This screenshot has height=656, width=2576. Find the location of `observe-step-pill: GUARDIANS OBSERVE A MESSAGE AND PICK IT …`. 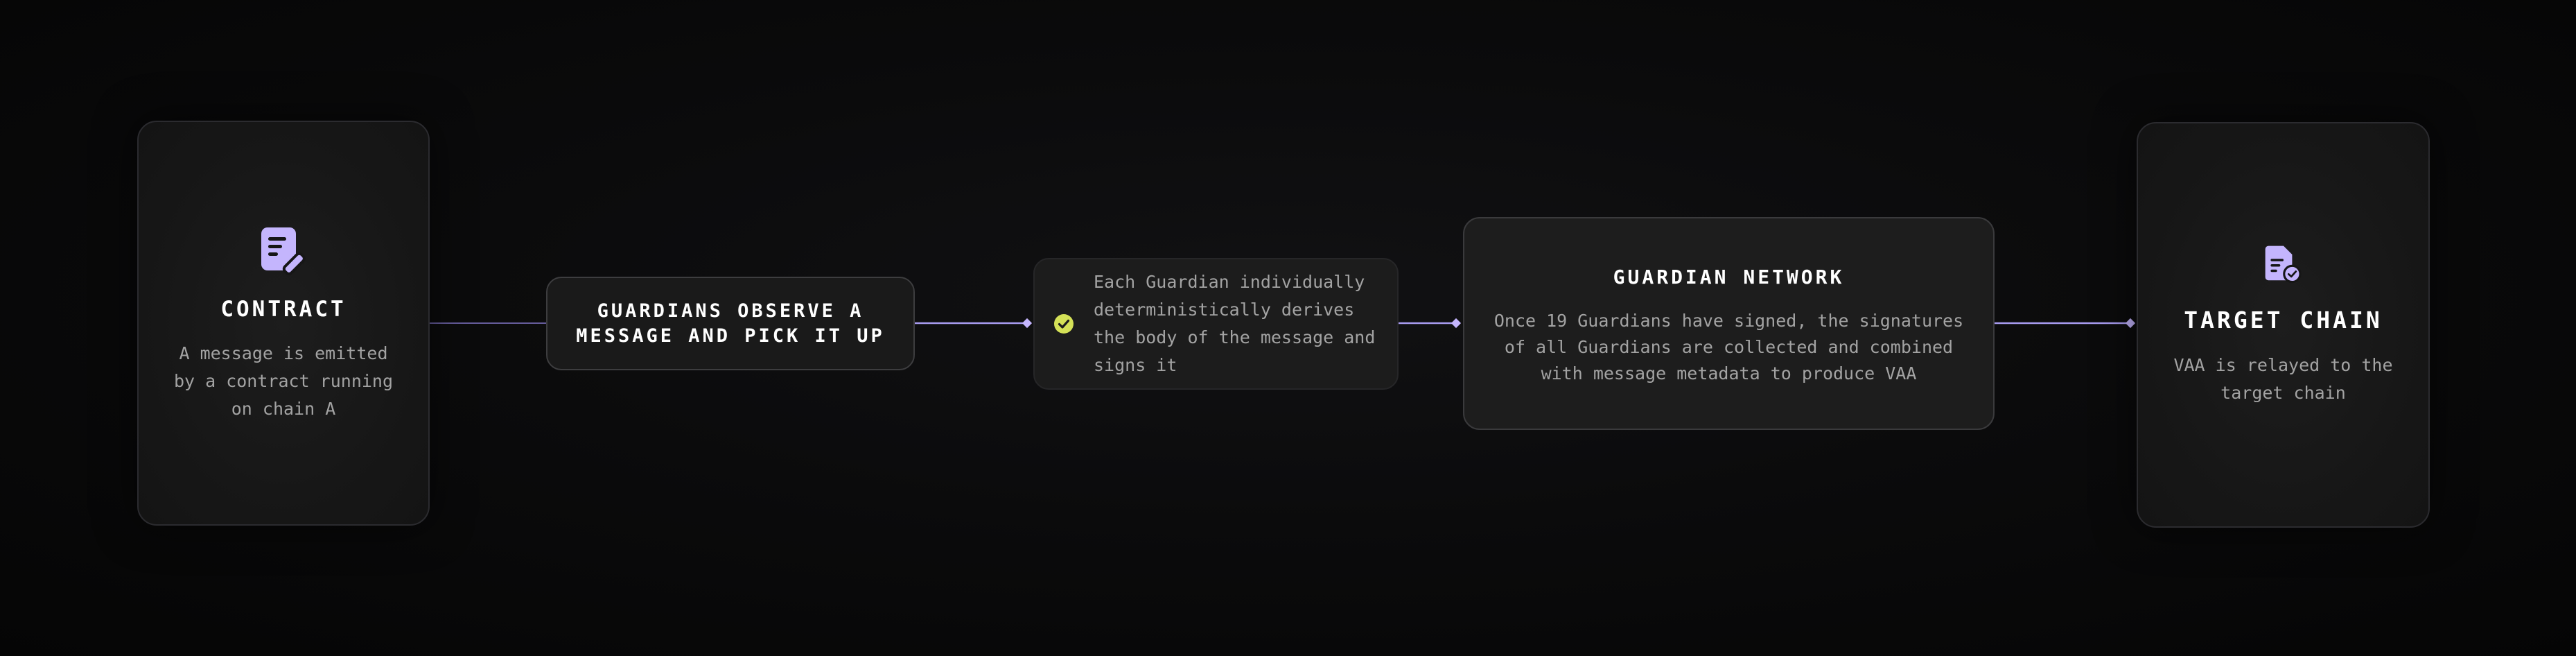

observe-step-pill: GUARDIANS OBSERVE A MESSAGE AND PICK IT … is located at coordinates (730, 323).